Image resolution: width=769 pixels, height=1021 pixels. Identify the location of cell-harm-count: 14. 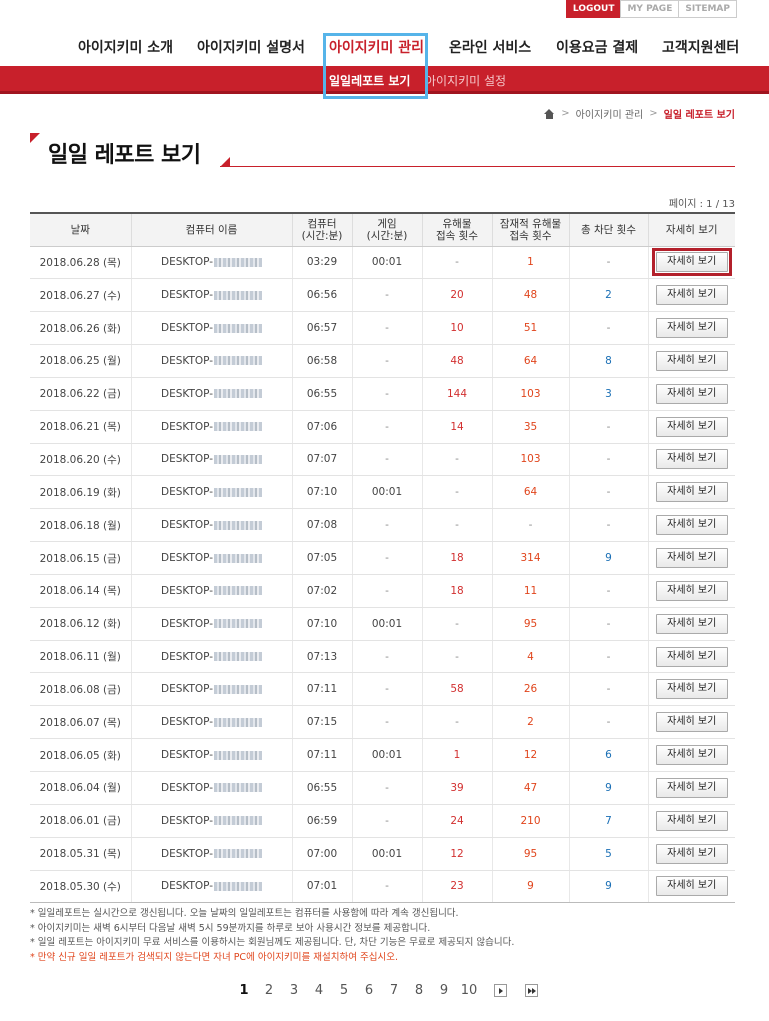
(456, 427).